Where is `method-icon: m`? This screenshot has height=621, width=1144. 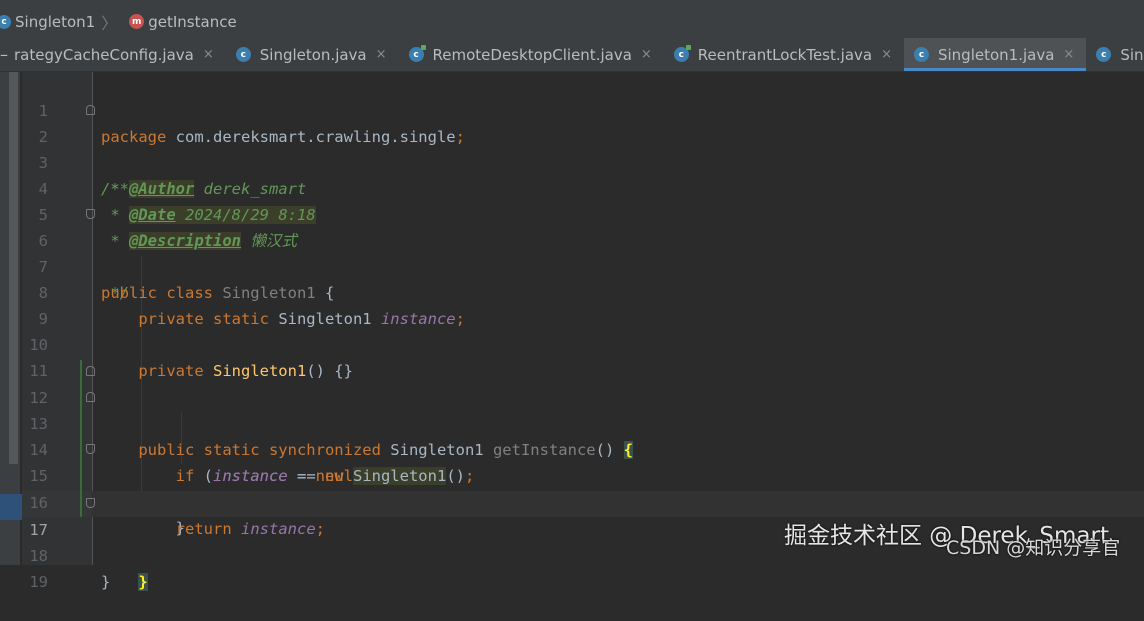 method-icon: m is located at coordinates (137, 21).